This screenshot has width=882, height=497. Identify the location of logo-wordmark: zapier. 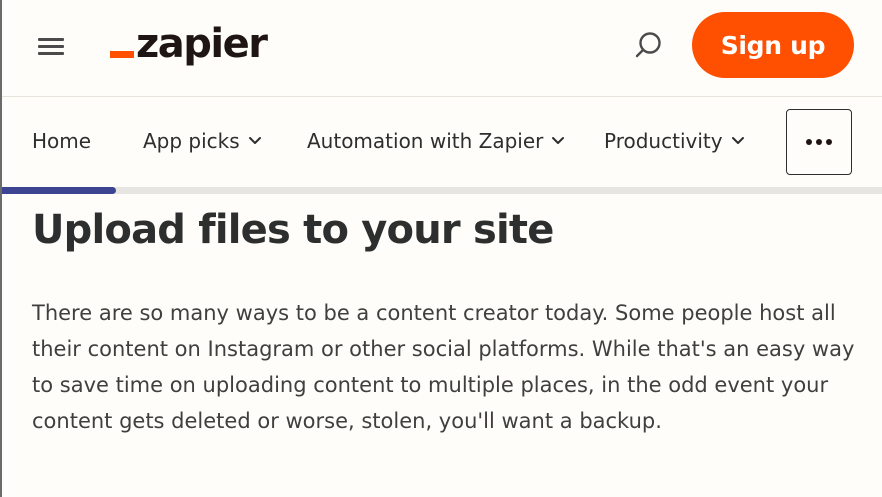
(202, 44).